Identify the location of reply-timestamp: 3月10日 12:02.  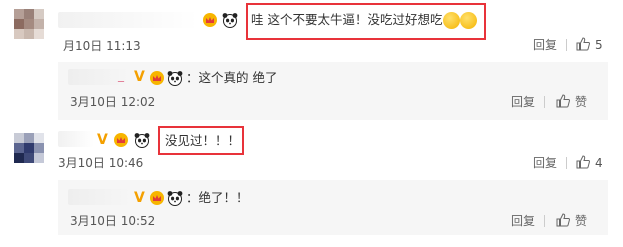
(113, 102).